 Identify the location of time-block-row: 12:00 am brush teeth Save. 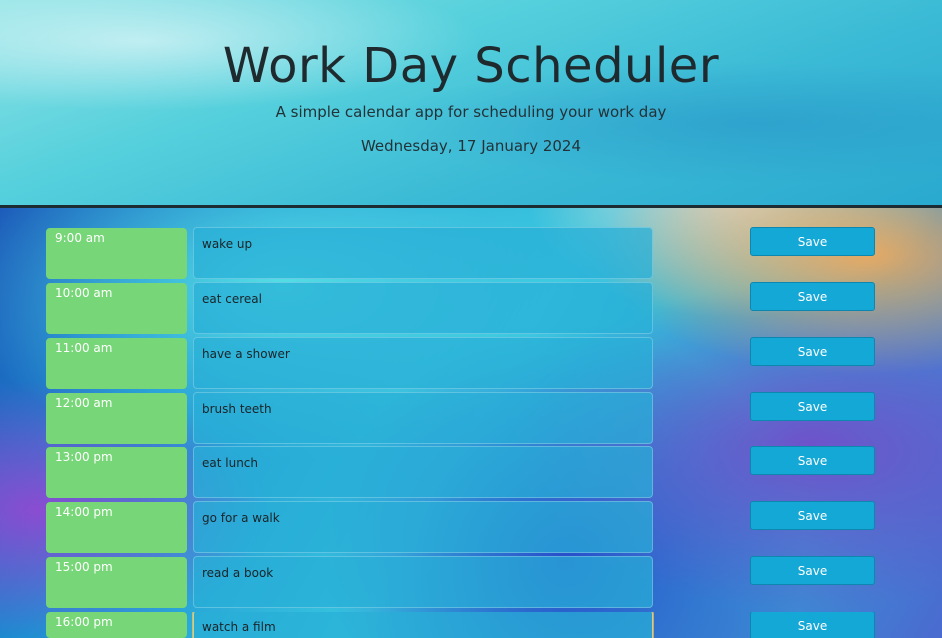
(471, 418).